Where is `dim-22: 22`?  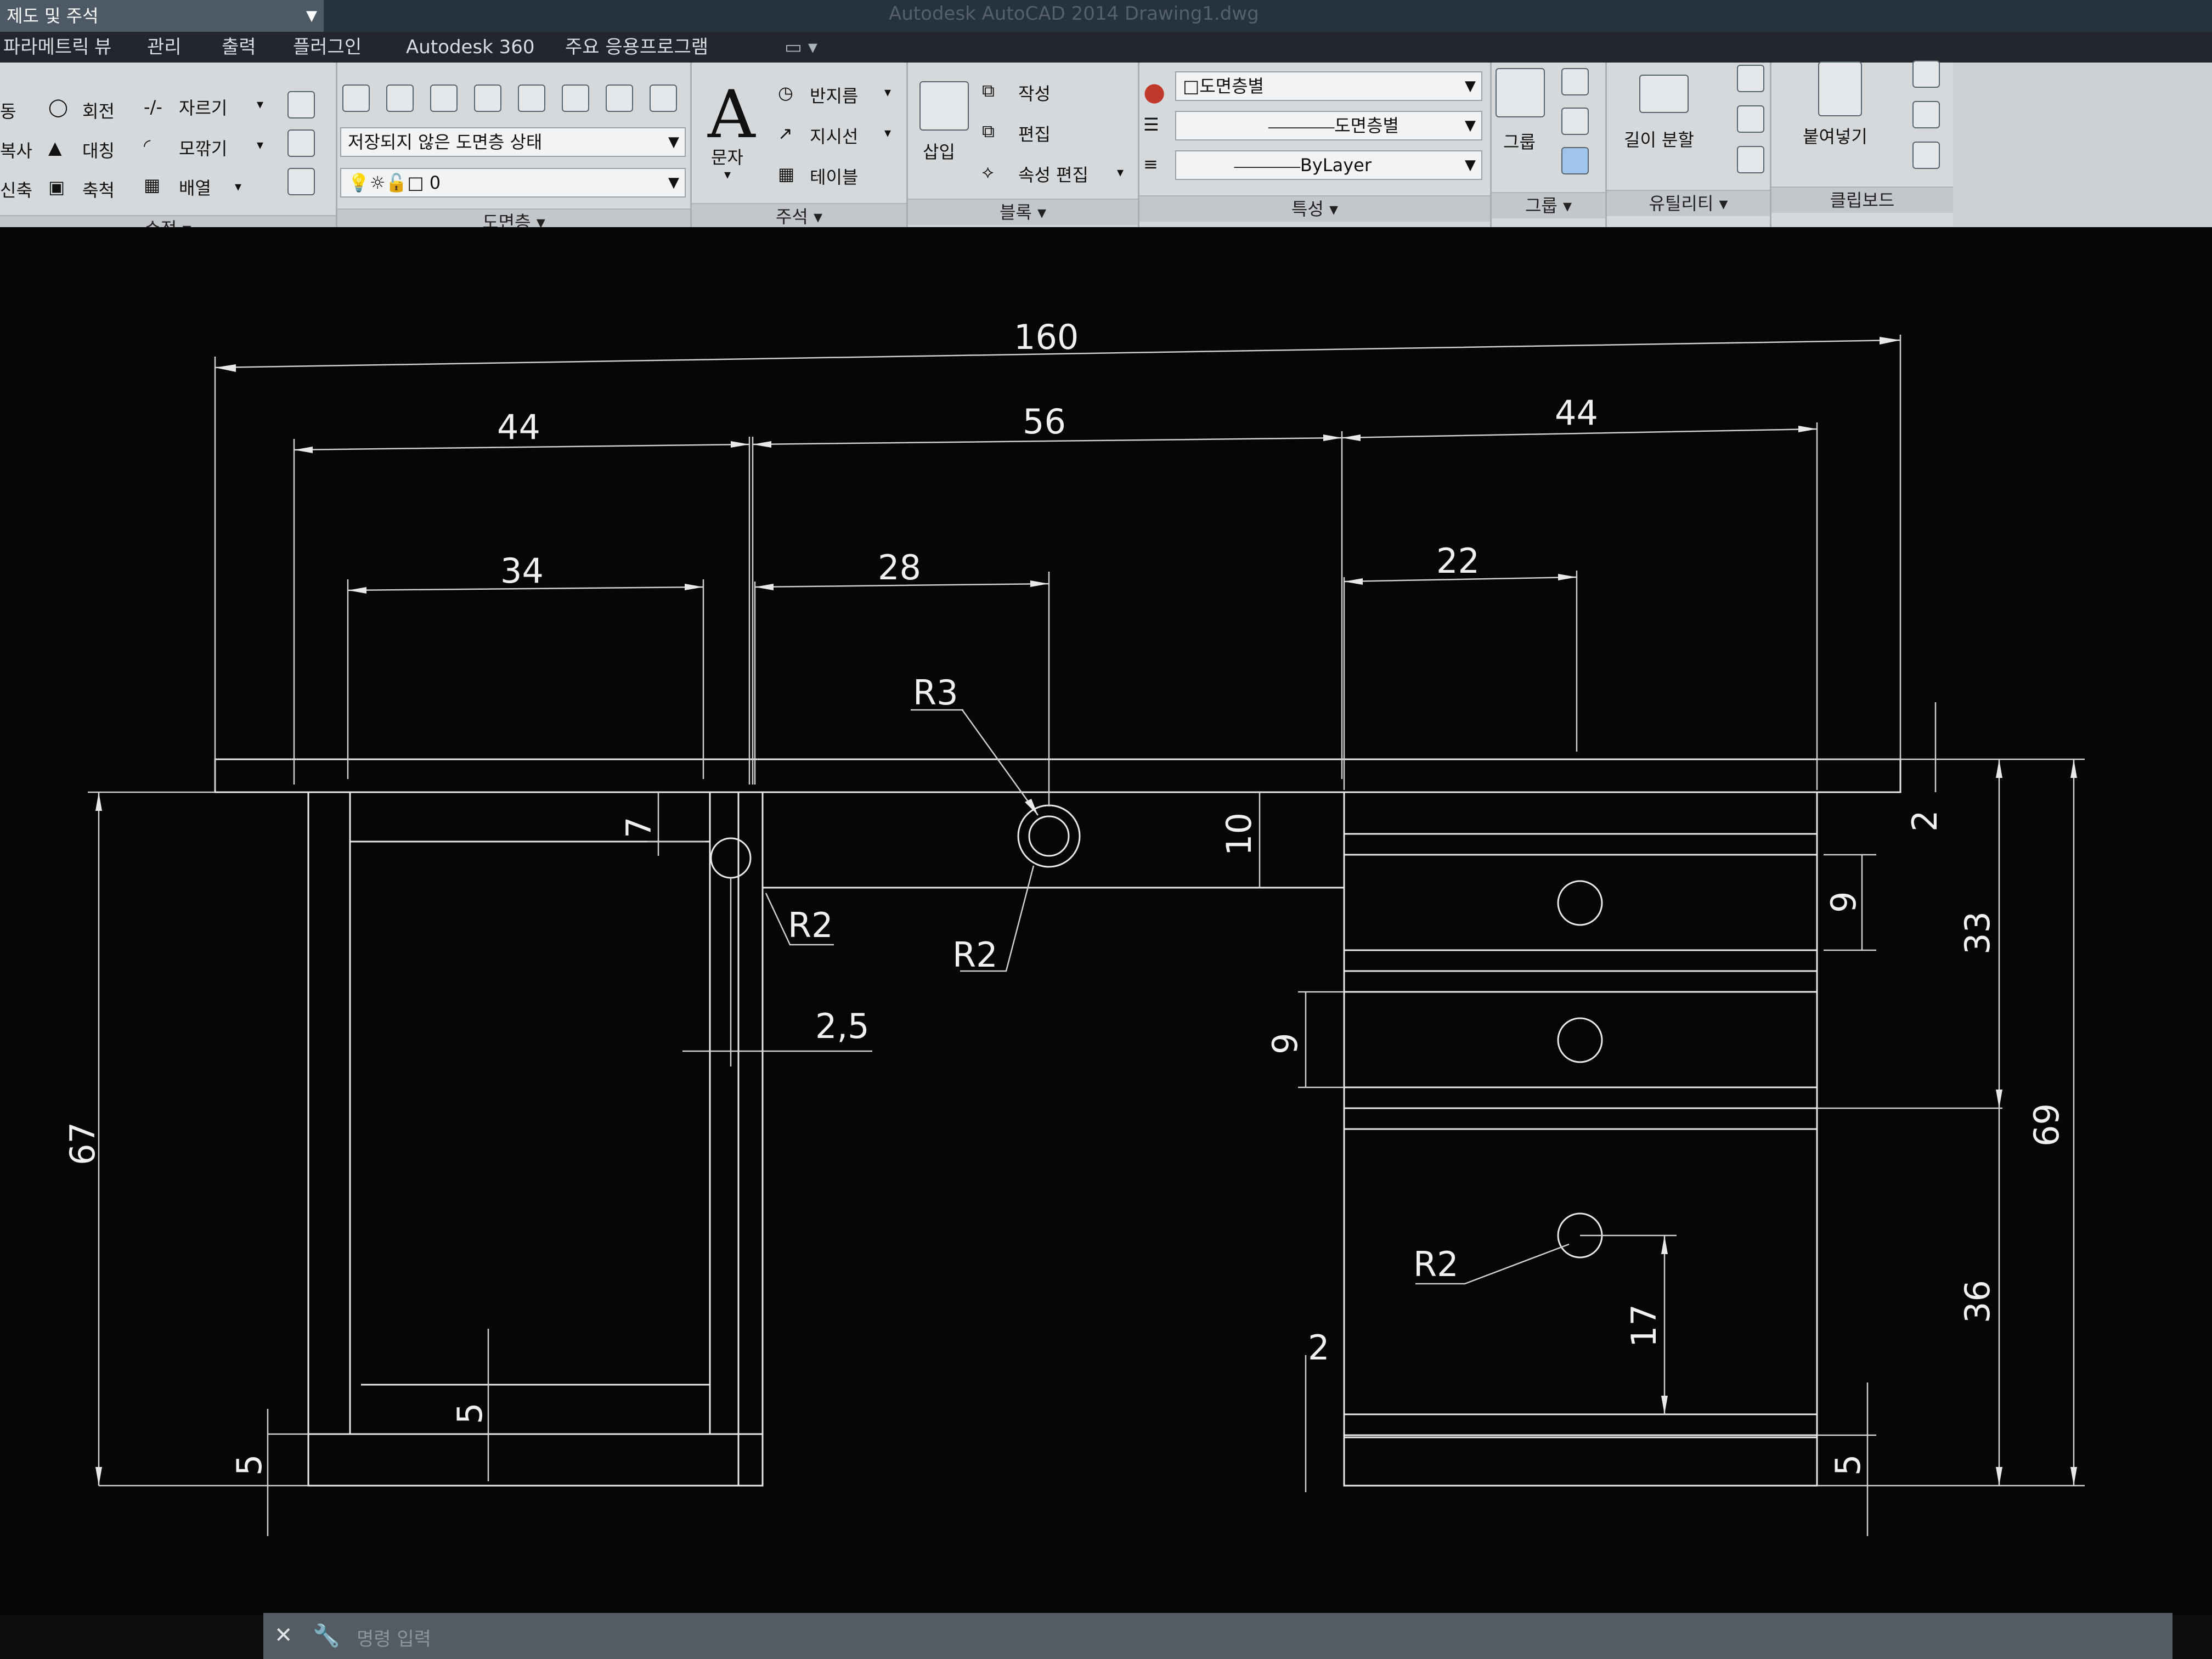 dim-22: 22 is located at coordinates (1458, 561).